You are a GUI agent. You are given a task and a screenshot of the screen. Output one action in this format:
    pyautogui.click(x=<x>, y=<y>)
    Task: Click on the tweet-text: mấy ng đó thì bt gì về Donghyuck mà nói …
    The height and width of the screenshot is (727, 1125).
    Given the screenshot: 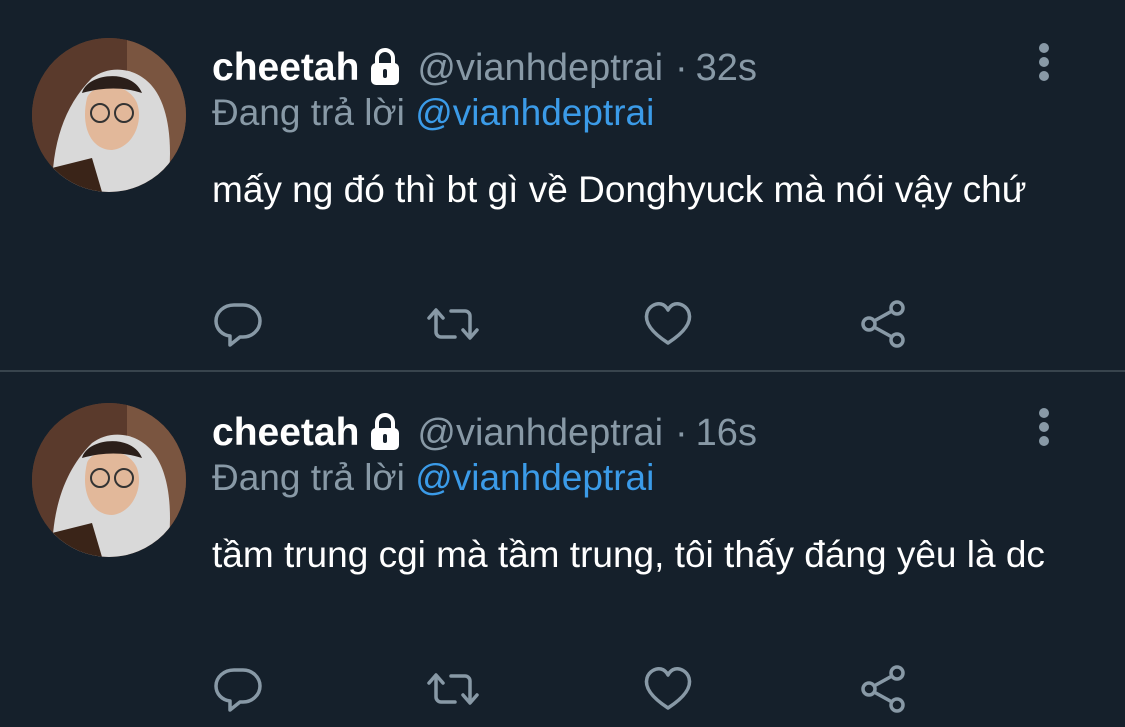 What is the action you would take?
    pyautogui.click(x=619, y=189)
    